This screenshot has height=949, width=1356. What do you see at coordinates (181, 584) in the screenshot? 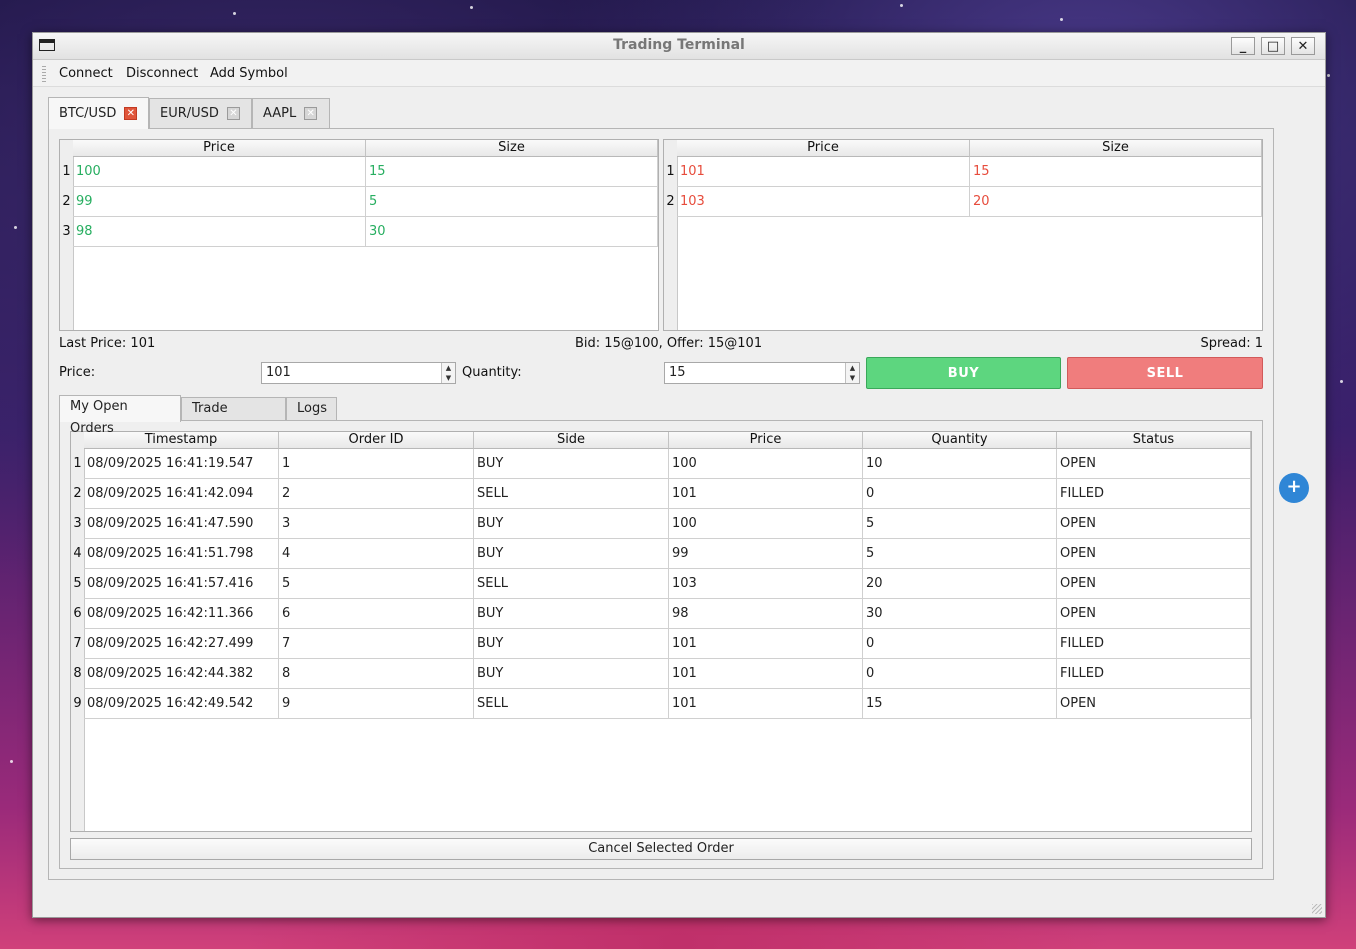
I see `table-cell: 08/09/2025 16:41:57.416` at bounding box center [181, 584].